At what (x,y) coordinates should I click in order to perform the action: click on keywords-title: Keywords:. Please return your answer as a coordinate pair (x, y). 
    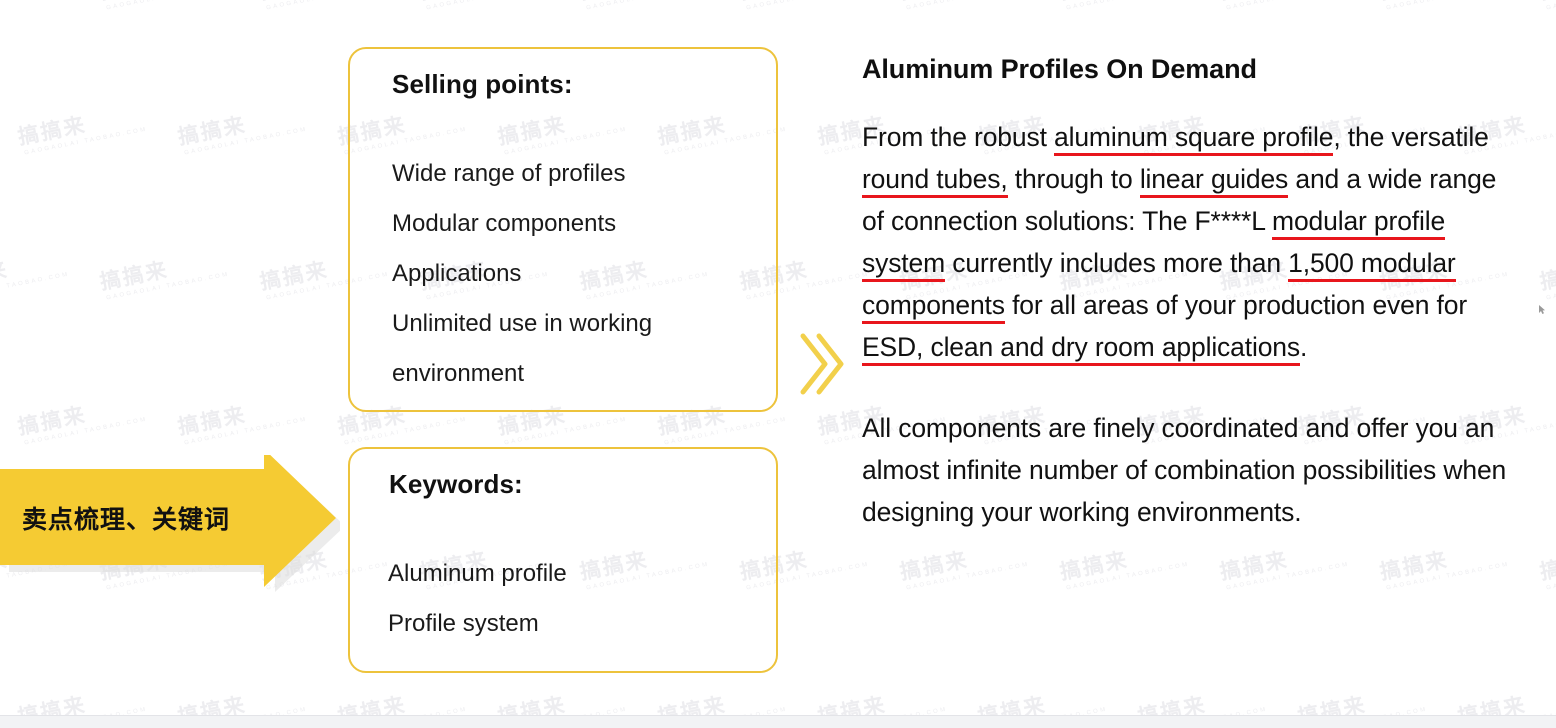
    Looking at the image, I should click on (456, 484).